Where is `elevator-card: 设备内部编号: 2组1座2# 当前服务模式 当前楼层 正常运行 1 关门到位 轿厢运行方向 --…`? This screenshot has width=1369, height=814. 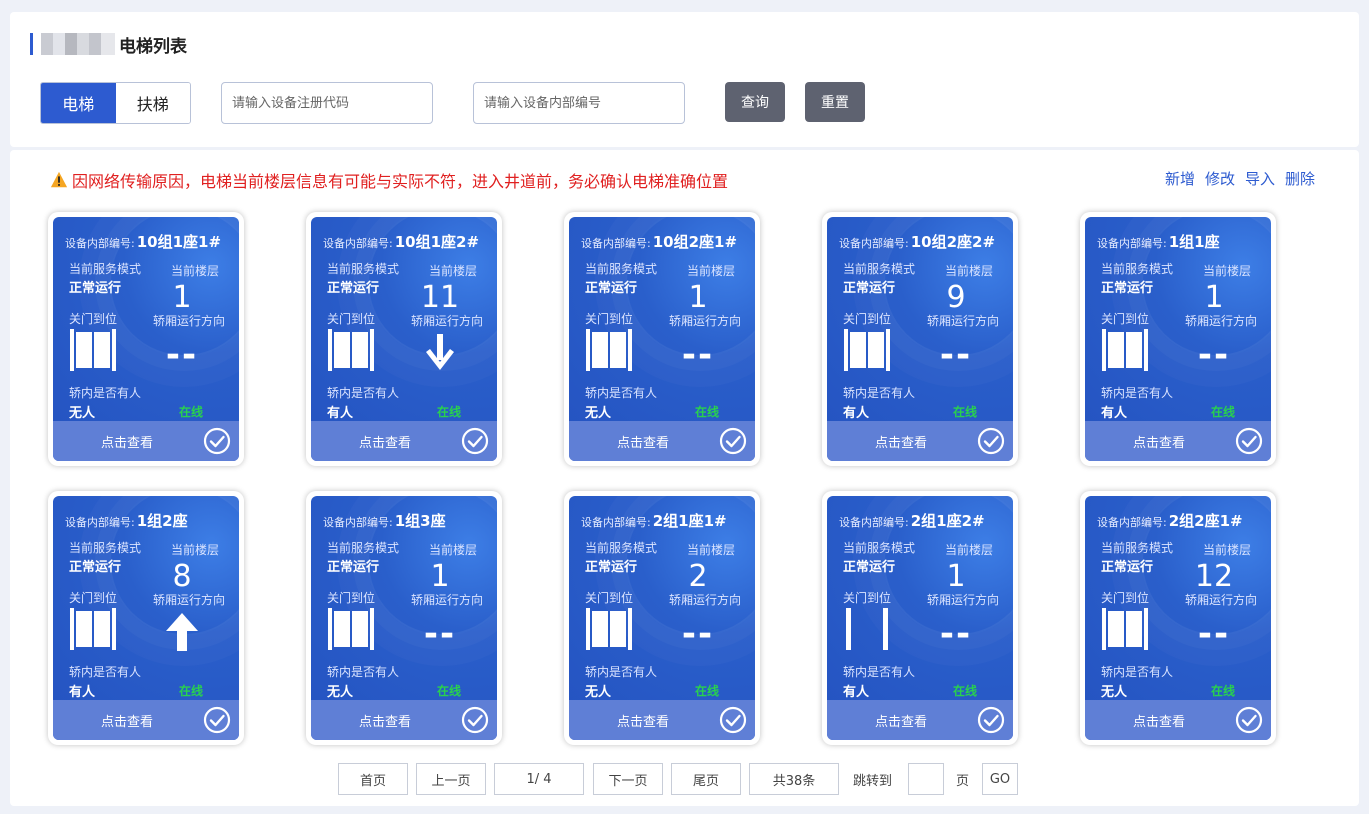 elevator-card: 设备内部编号: 2组1座2# 当前服务模式 当前楼层 正常运行 1 关门到位 轿厢运行方向 --… is located at coordinates (920, 618).